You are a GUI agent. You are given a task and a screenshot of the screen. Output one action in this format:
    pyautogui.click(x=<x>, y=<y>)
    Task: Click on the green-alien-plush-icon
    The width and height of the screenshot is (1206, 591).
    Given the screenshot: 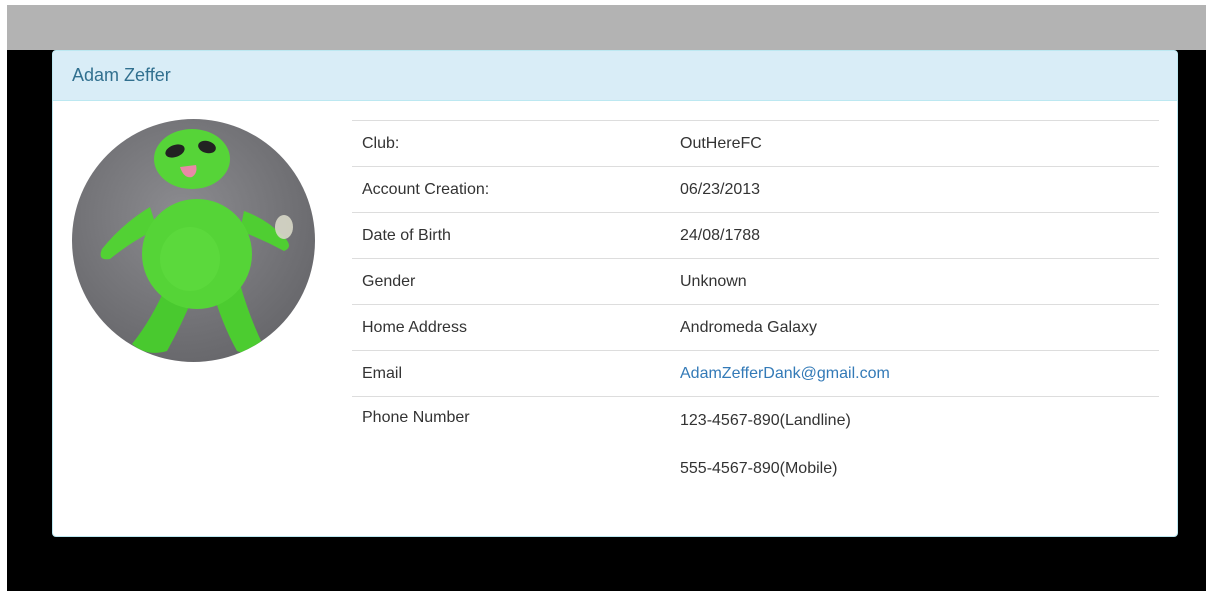 What is the action you would take?
    pyautogui.click(x=196, y=241)
    